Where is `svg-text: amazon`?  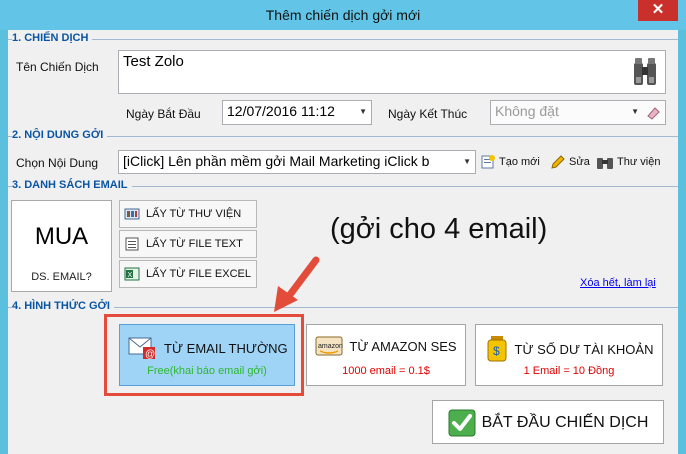 svg-text: amazon is located at coordinates (330, 346).